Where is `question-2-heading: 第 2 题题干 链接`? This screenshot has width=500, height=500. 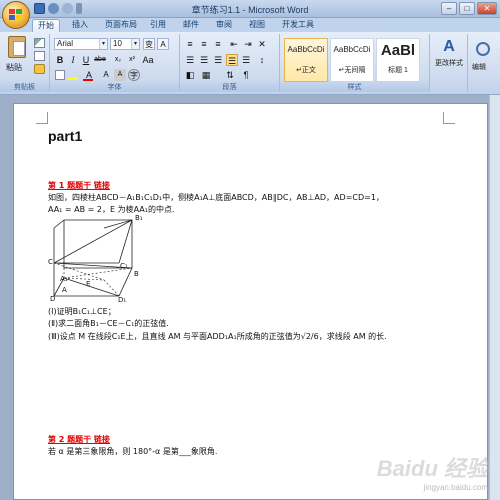 question-2-heading: 第 2 题题干 链接 is located at coordinates (79, 439).